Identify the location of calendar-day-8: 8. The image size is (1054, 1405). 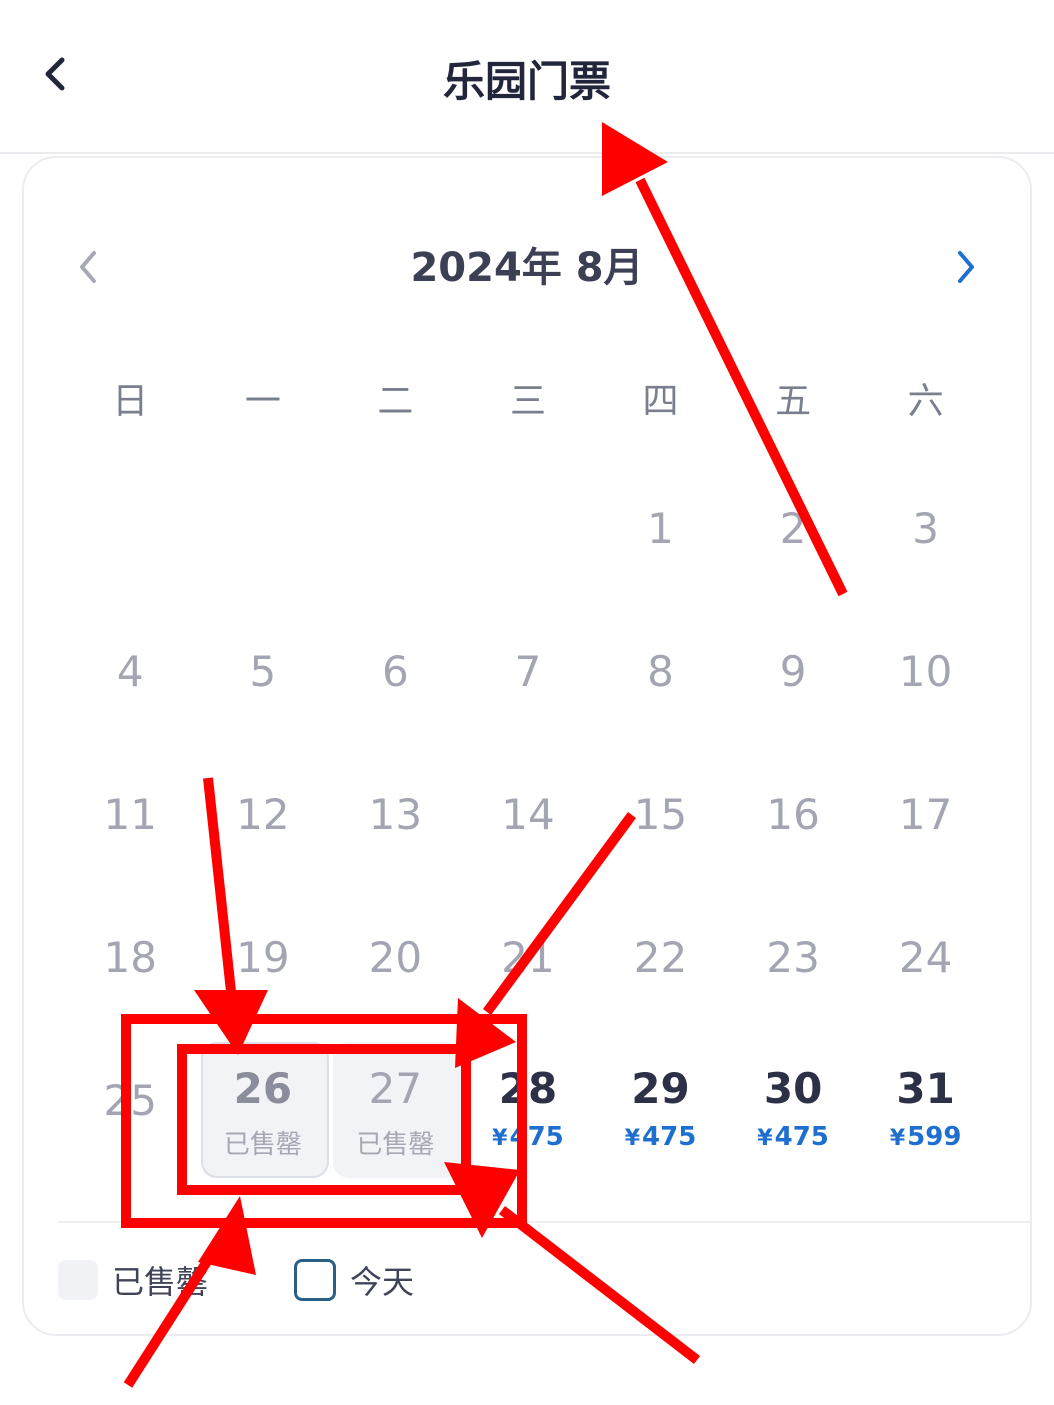
(660, 676).